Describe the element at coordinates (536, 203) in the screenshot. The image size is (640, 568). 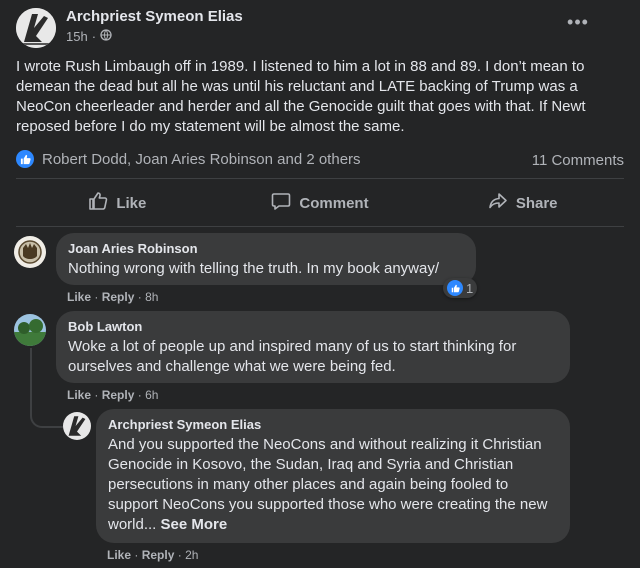
I see `share-label: Share` at that location.